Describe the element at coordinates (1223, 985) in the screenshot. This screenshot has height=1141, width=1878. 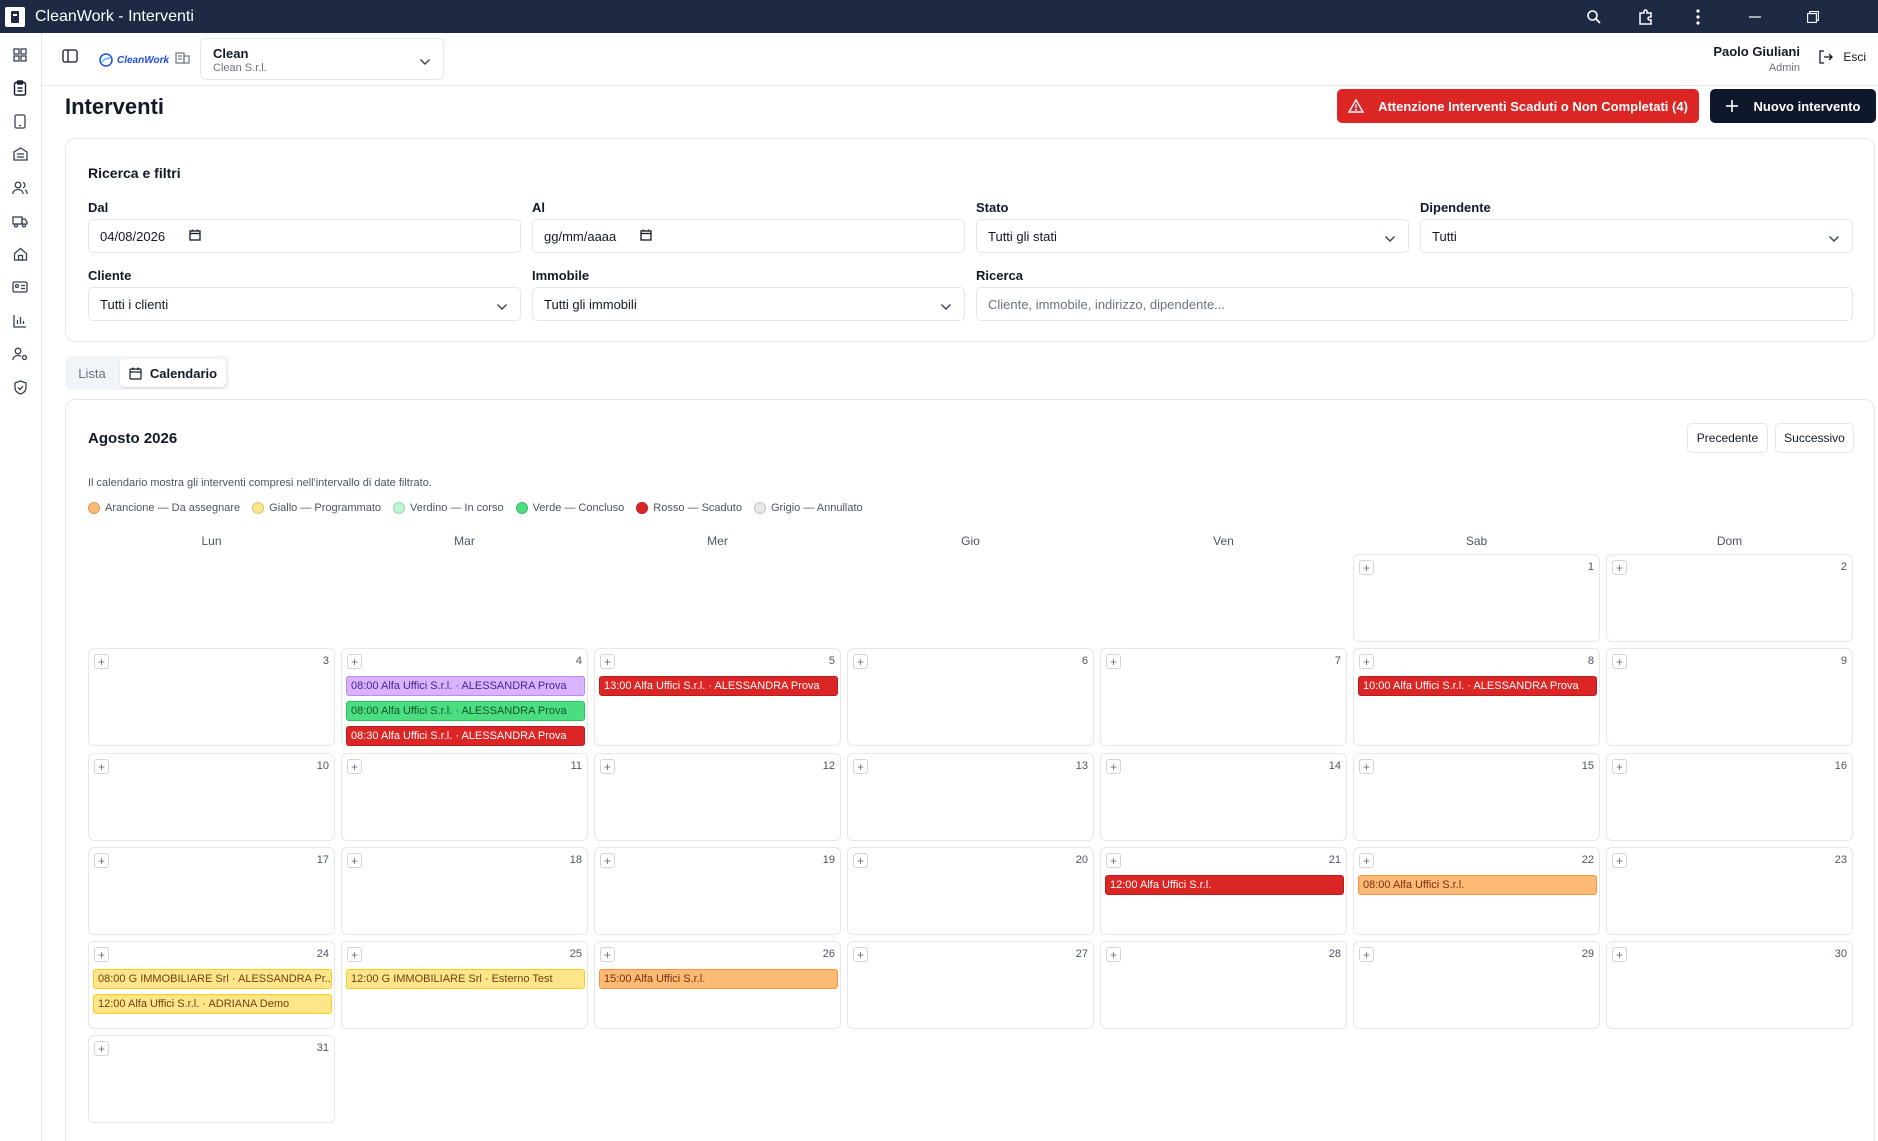
I see `calendar-day: +28` at that location.